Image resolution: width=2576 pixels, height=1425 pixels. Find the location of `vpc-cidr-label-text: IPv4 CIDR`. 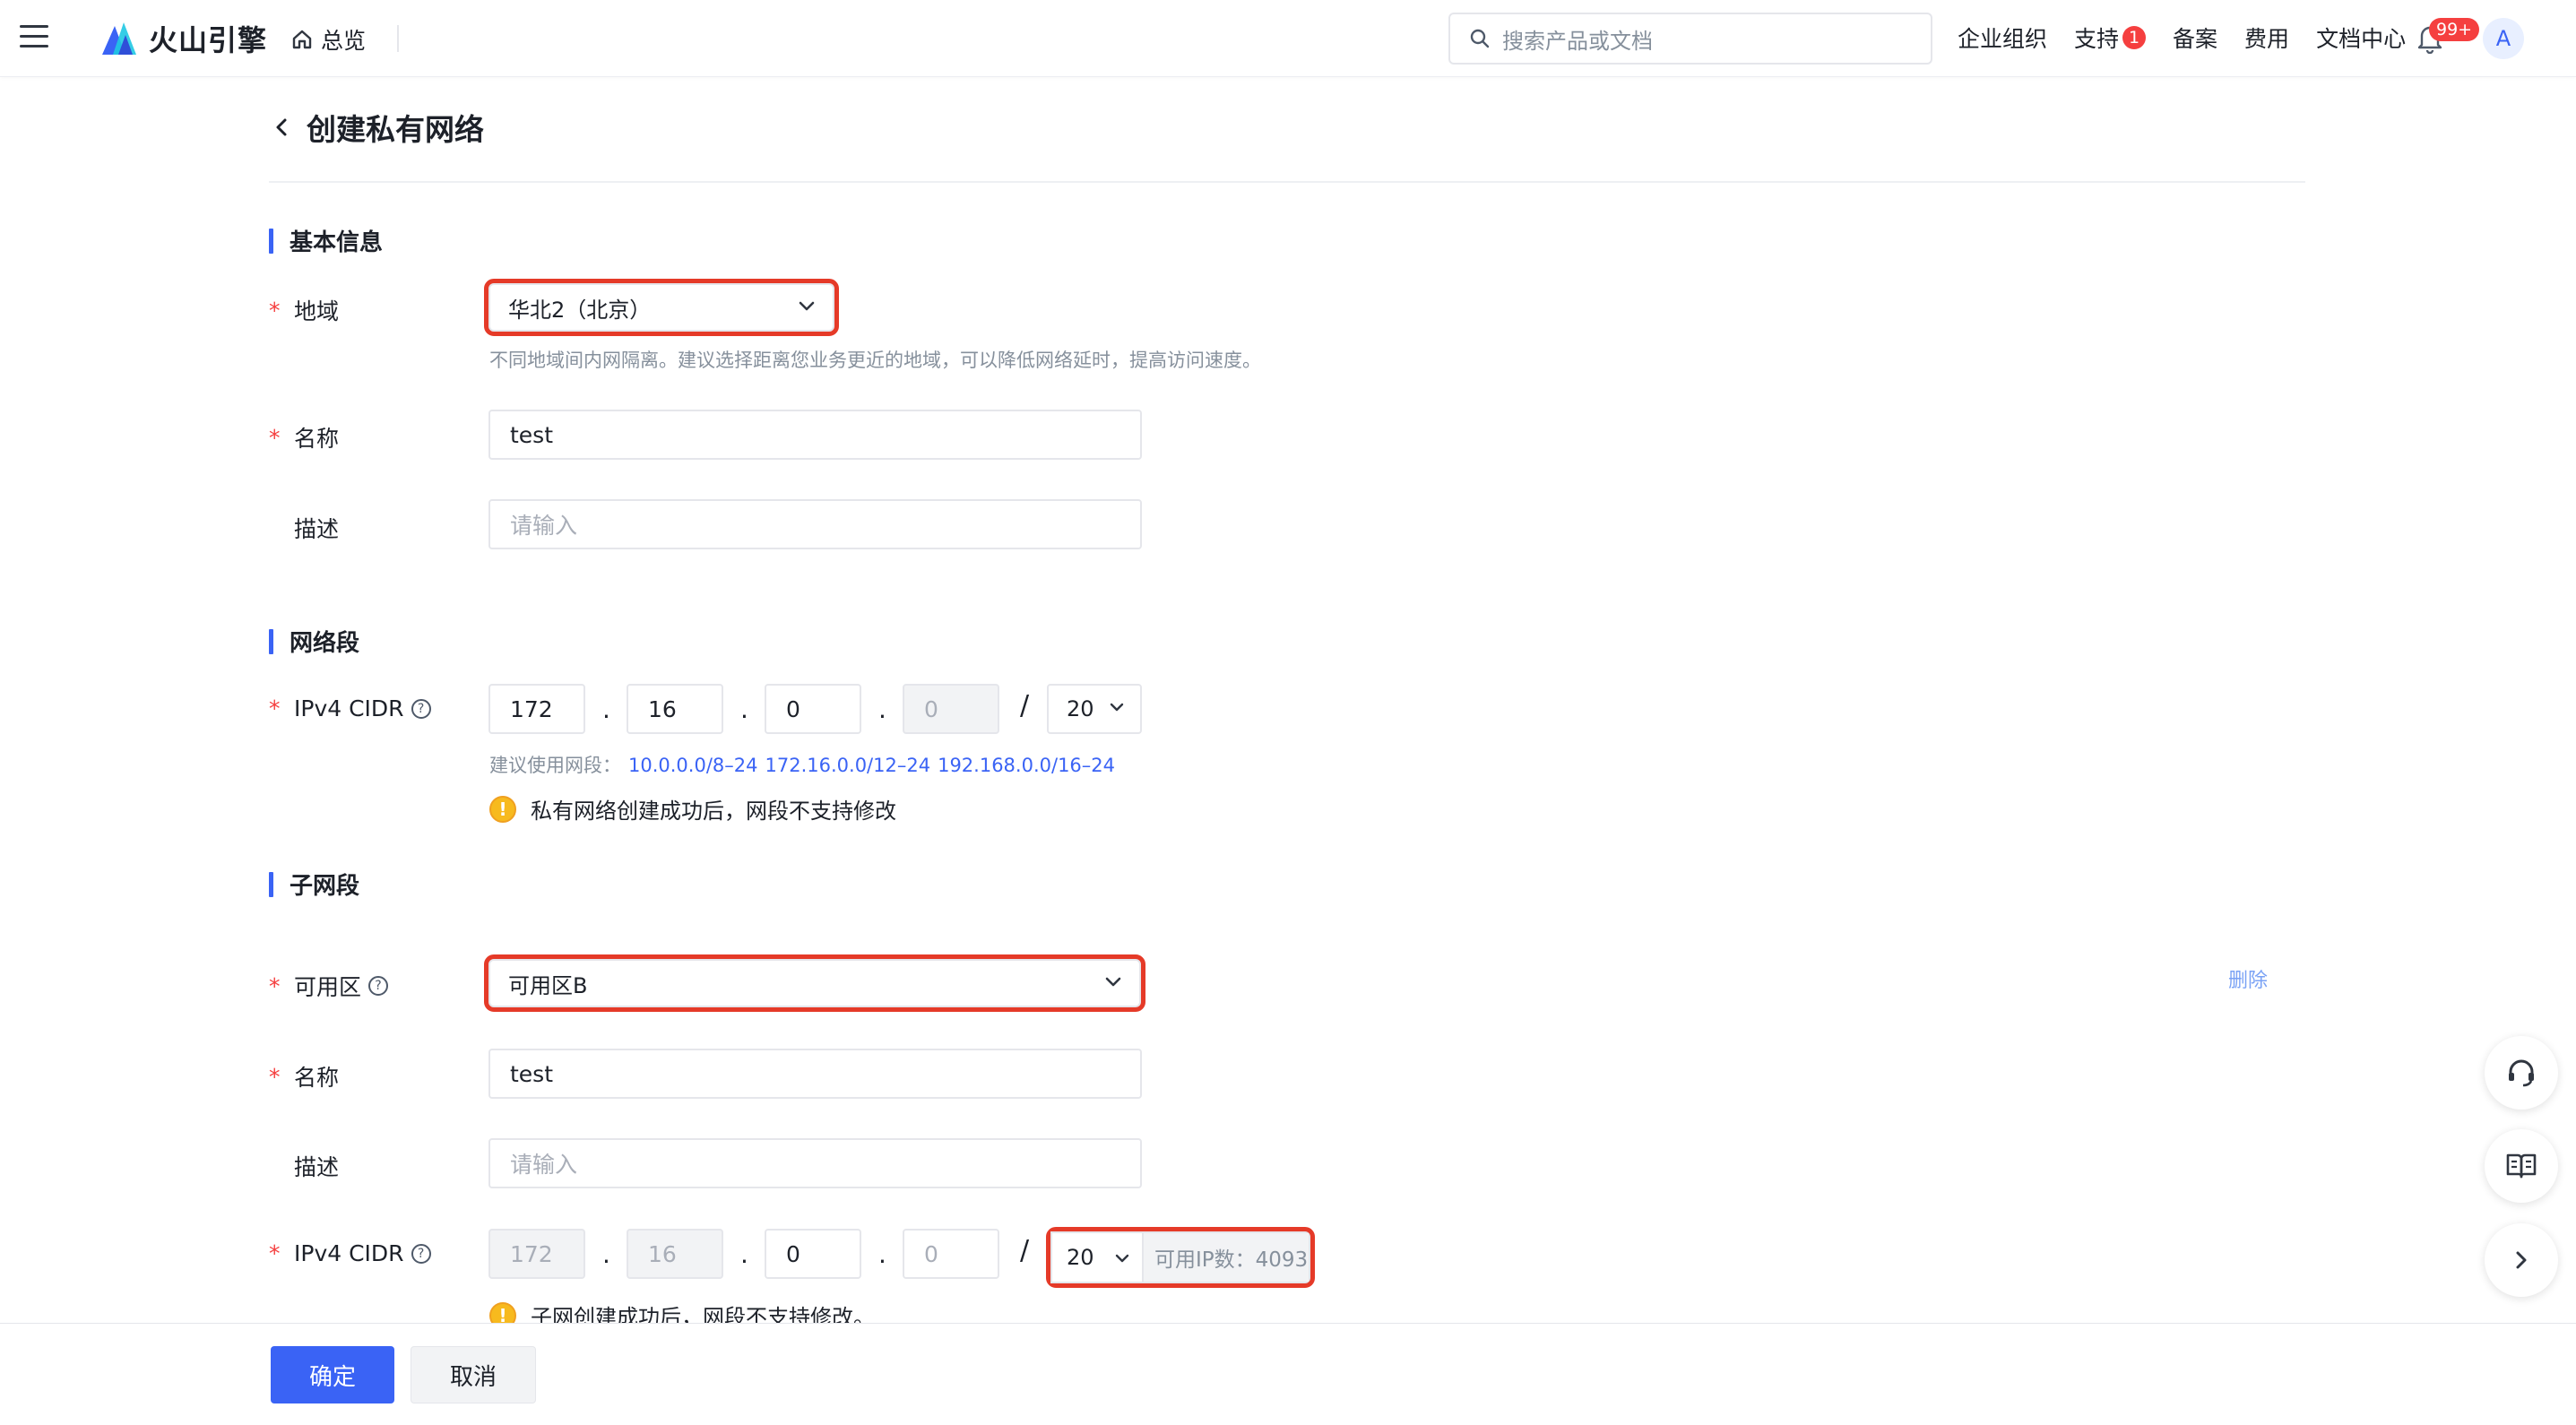

vpc-cidr-label-text: IPv4 CIDR is located at coordinates (349, 708).